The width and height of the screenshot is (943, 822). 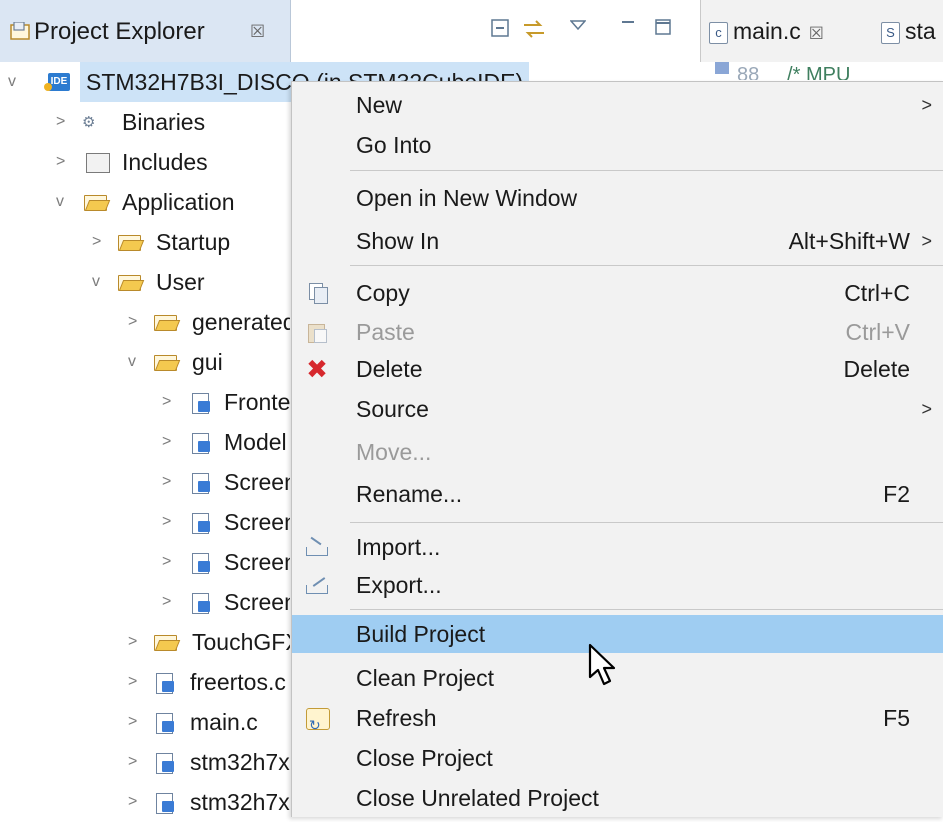 What do you see at coordinates (424, 758) in the screenshot?
I see `menu-item-label: Close Project` at bounding box center [424, 758].